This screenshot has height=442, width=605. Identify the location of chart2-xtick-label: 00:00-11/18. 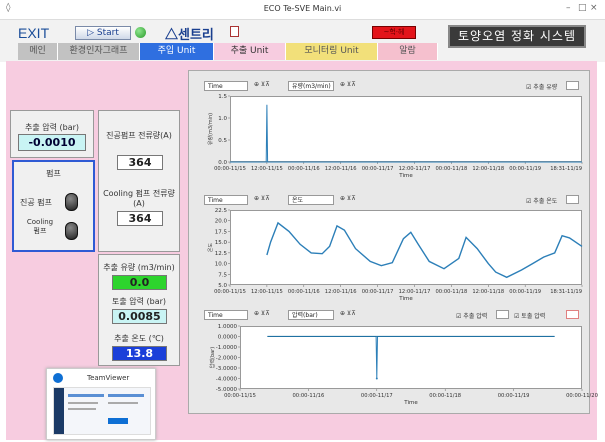
(451, 292).